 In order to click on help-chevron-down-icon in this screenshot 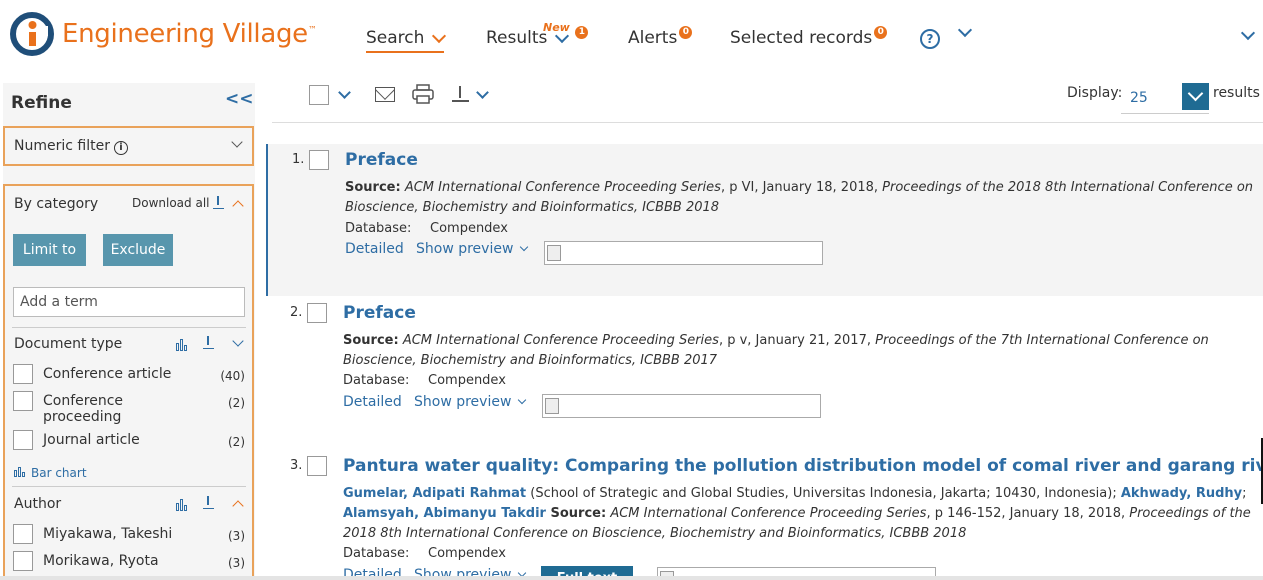, I will do `click(965, 30)`.